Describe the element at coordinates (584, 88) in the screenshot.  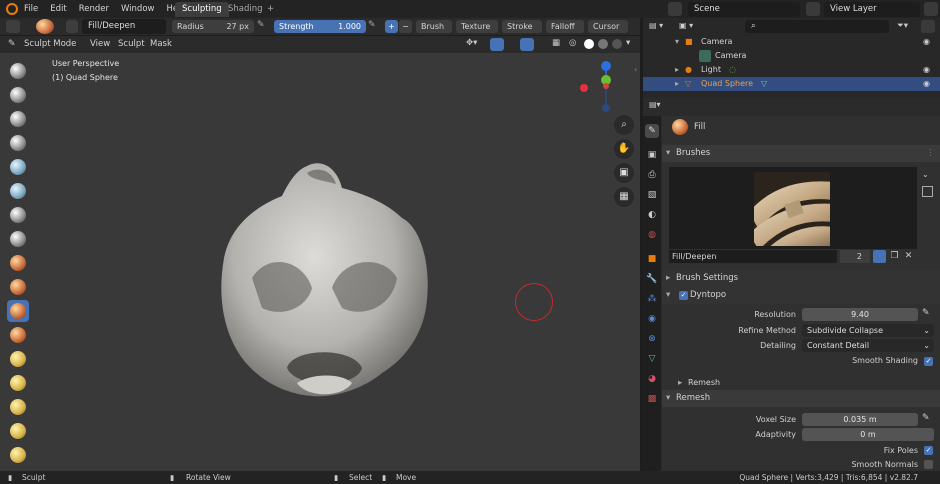
I see `gizmo-x-axis` at that location.